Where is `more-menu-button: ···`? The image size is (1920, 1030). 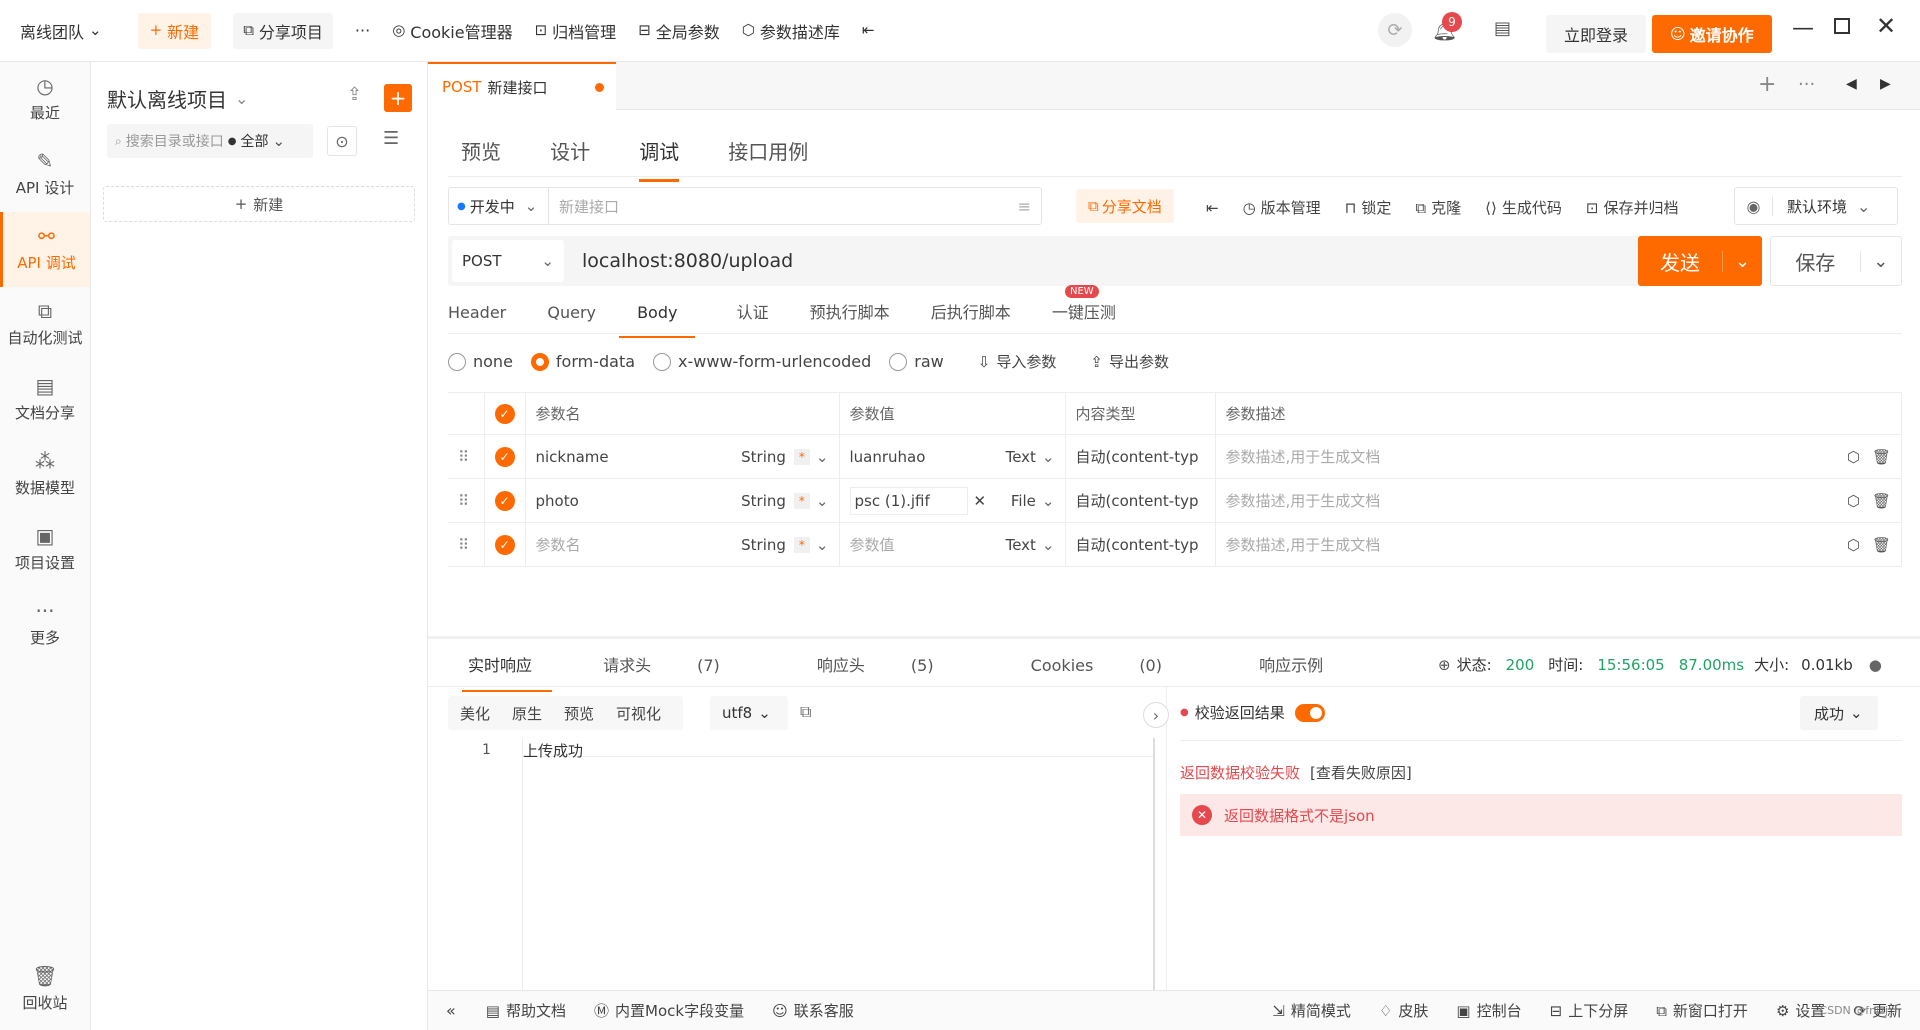 more-menu-button: ··· is located at coordinates (362, 30).